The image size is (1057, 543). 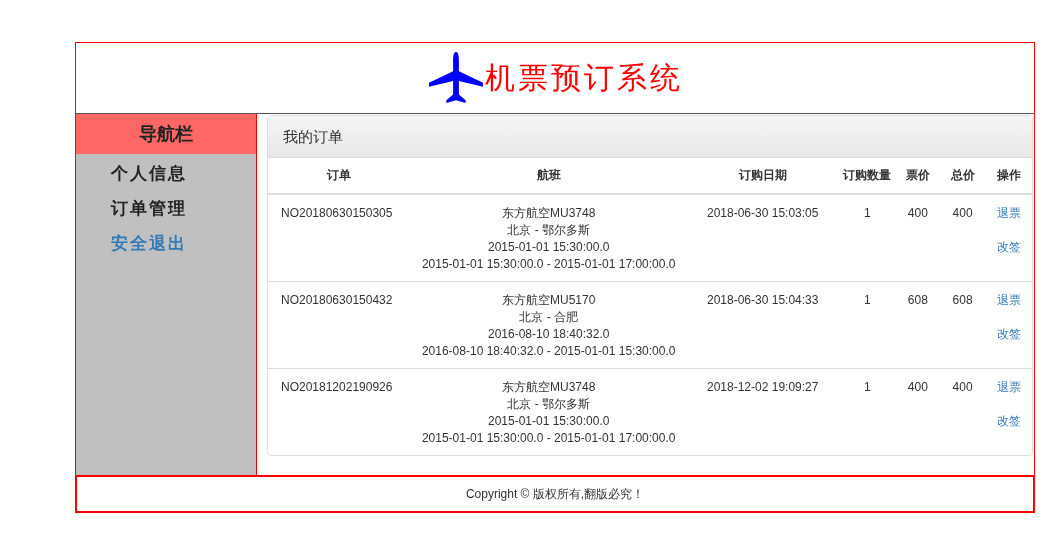 I want to click on price-cell: 608, so click(x=918, y=325).